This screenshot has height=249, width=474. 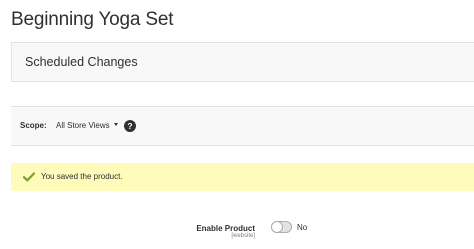 What do you see at coordinates (82, 176) in the screenshot?
I see `success-message-text: You saved the product.` at bounding box center [82, 176].